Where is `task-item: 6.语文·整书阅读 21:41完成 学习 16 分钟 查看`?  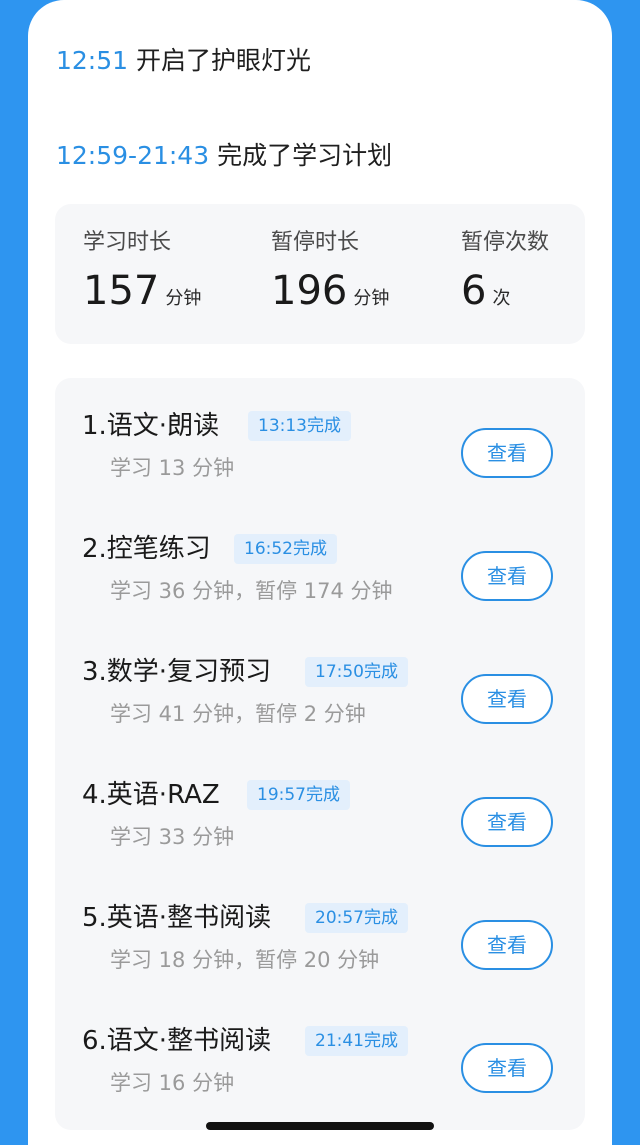 task-item: 6.语文·整书阅读 21:41完成 学习 16 分钟 查看 is located at coordinates (320, 1071).